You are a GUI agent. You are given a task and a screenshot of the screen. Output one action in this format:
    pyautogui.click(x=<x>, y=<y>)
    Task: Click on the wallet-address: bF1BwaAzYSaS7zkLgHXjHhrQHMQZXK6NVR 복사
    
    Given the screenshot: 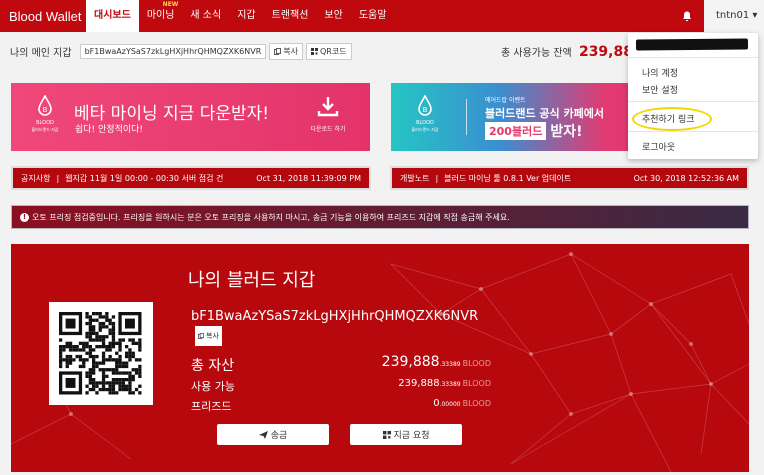 What is the action you would take?
    pyautogui.click(x=341, y=327)
    